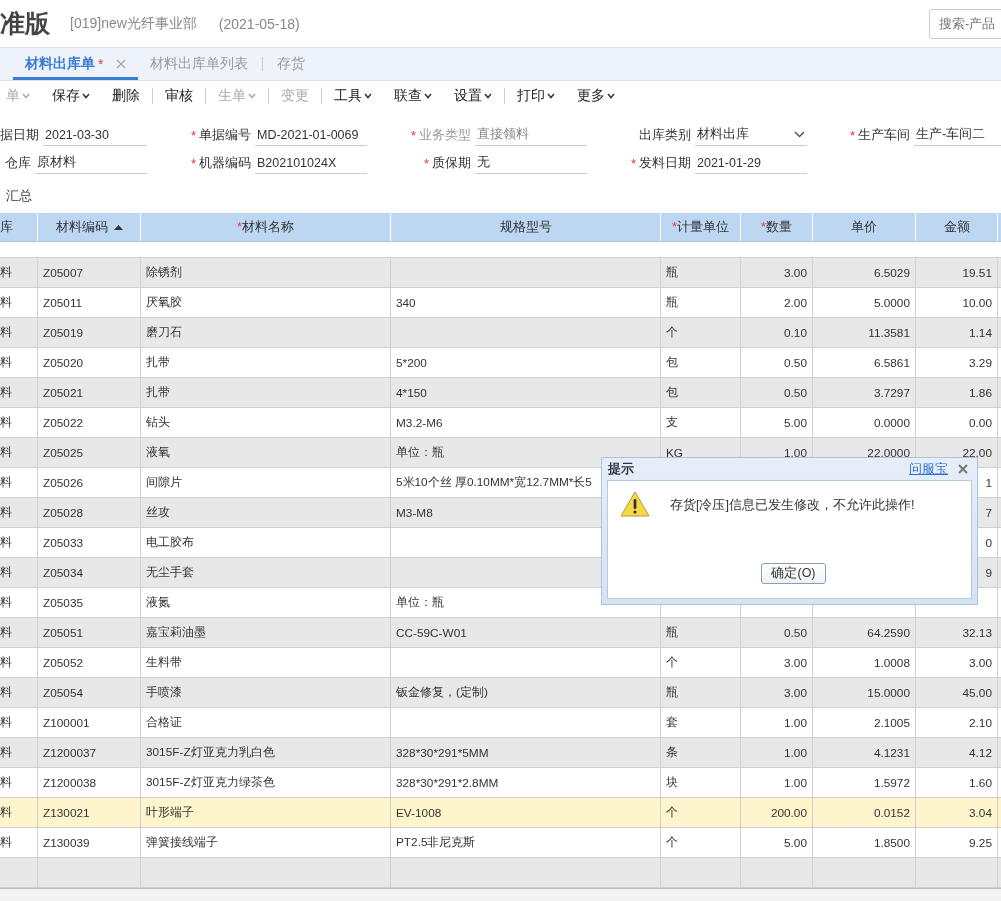  I want to click on table-cell: 2.00, so click(795, 302).